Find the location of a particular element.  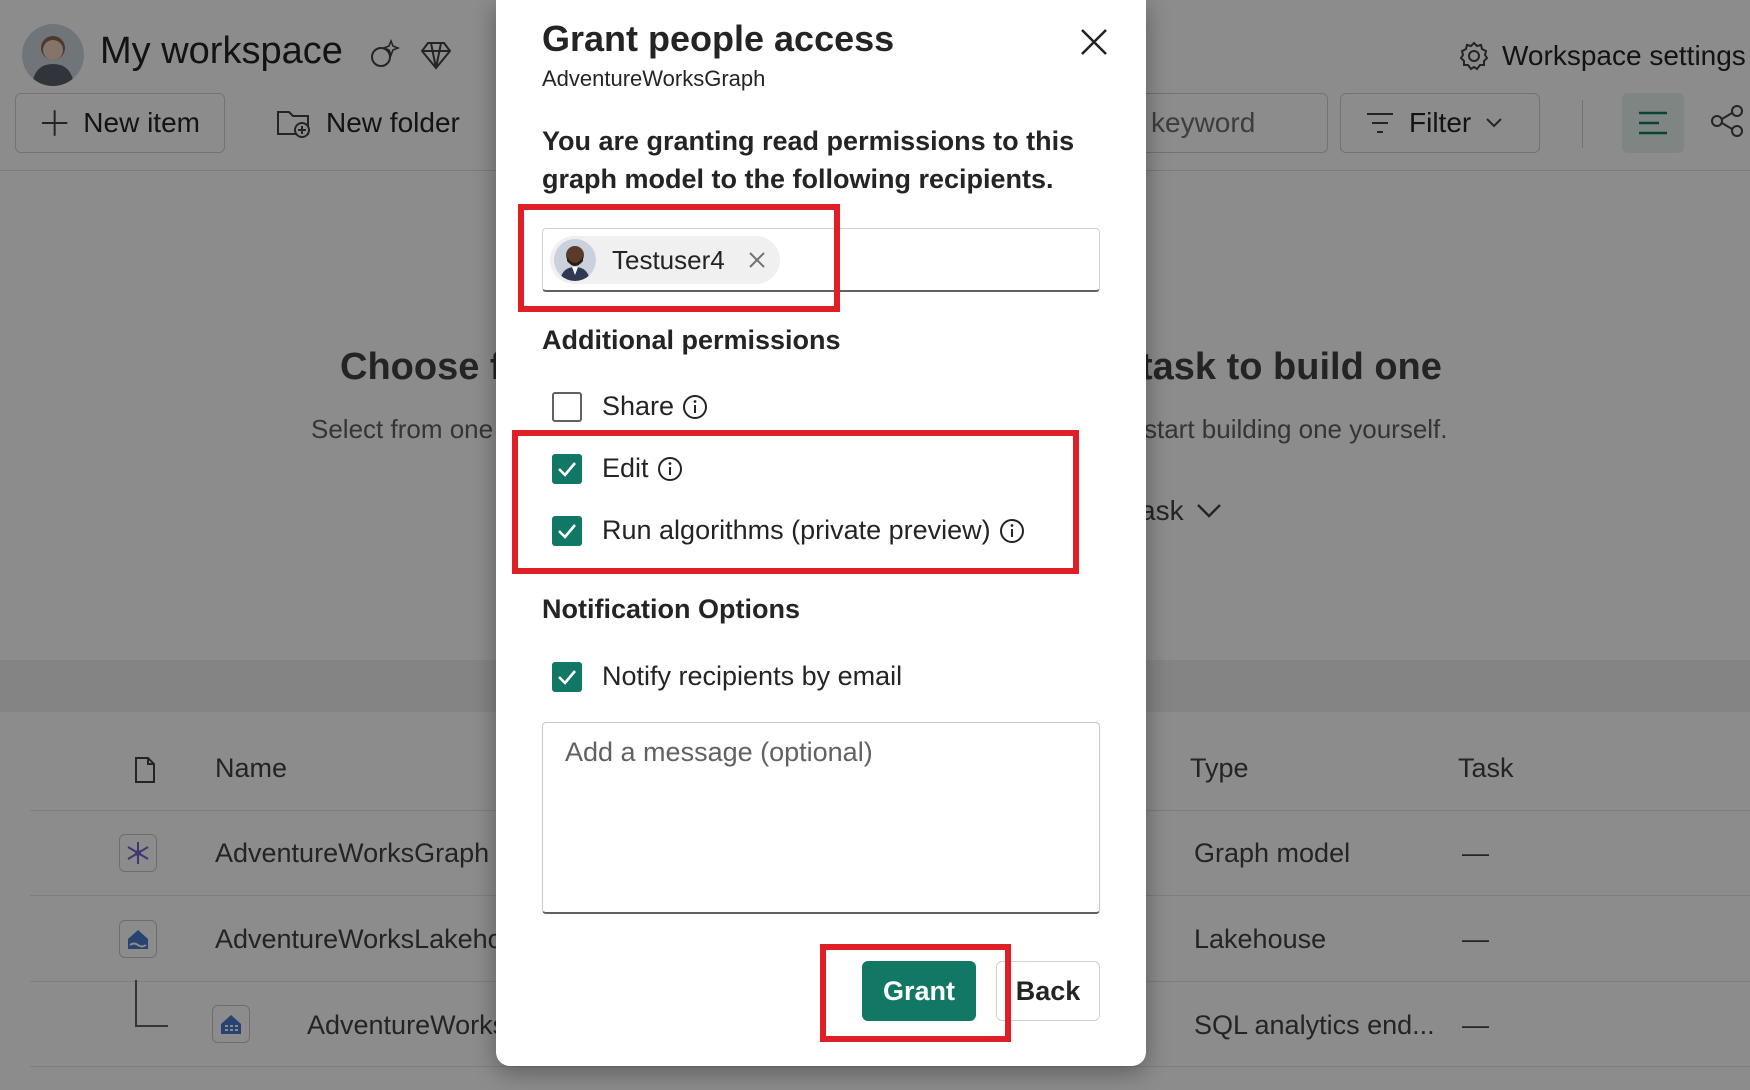

highlight-recipient is located at coordinates (679, 258).